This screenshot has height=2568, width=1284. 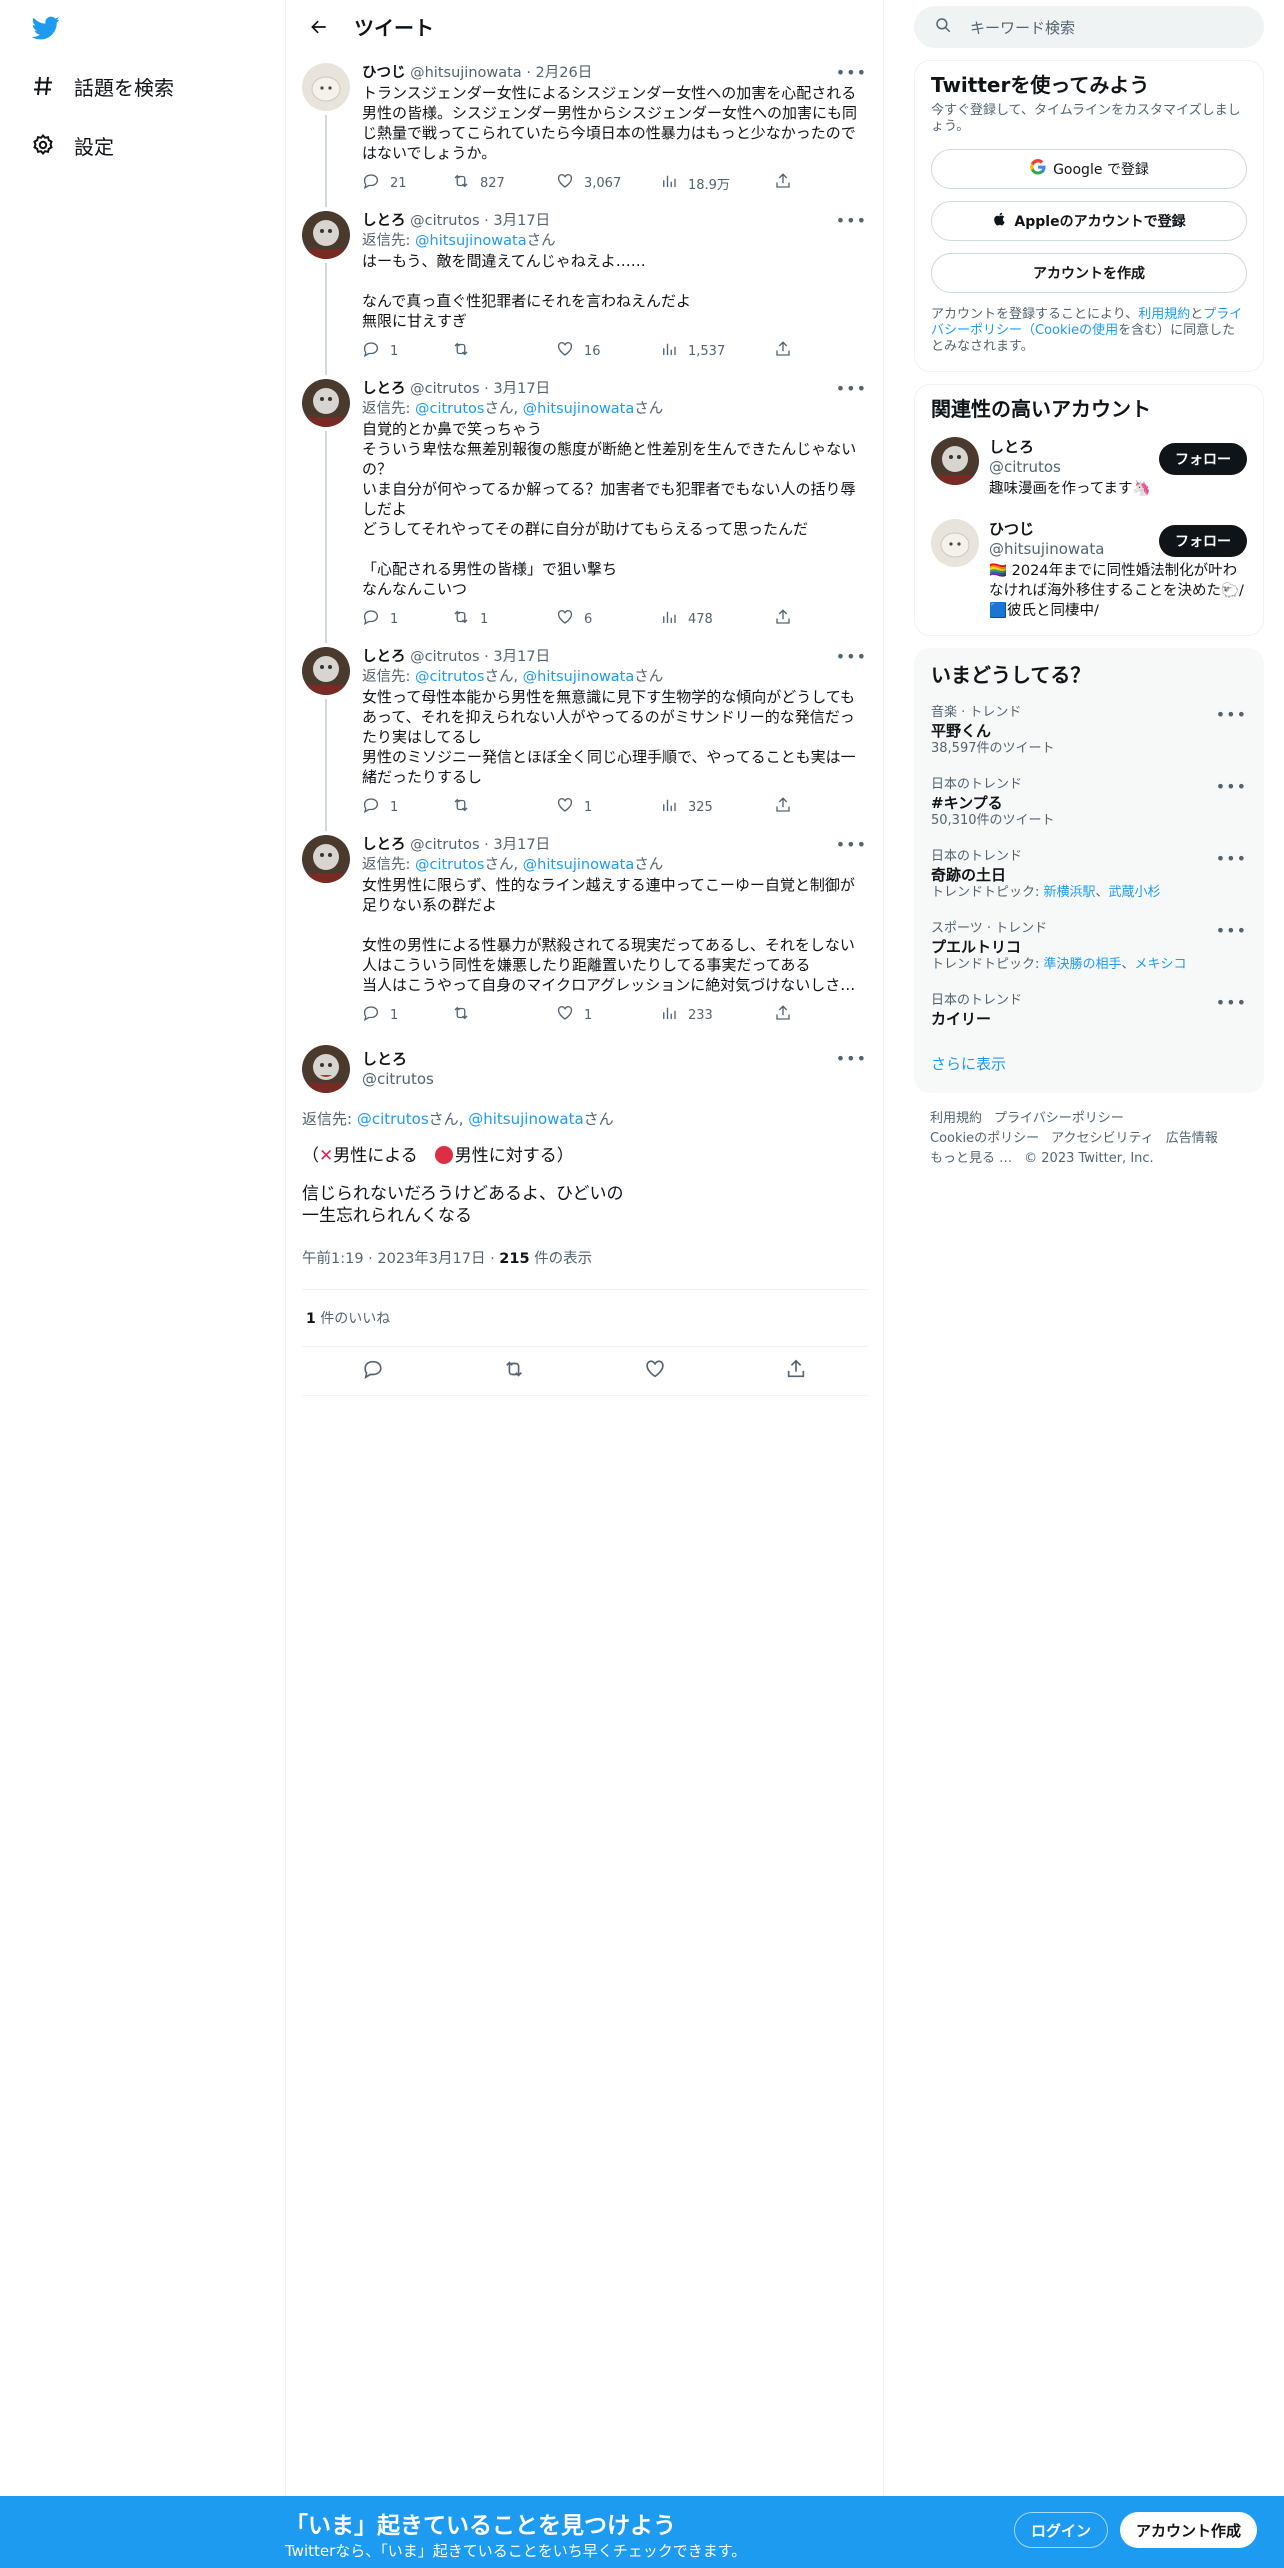 What do you see at coordinates (1102, 1138) in the screenshot?
I see `footer-accessibility: アクセシビリティ` at bounding box center [1102, 1138].